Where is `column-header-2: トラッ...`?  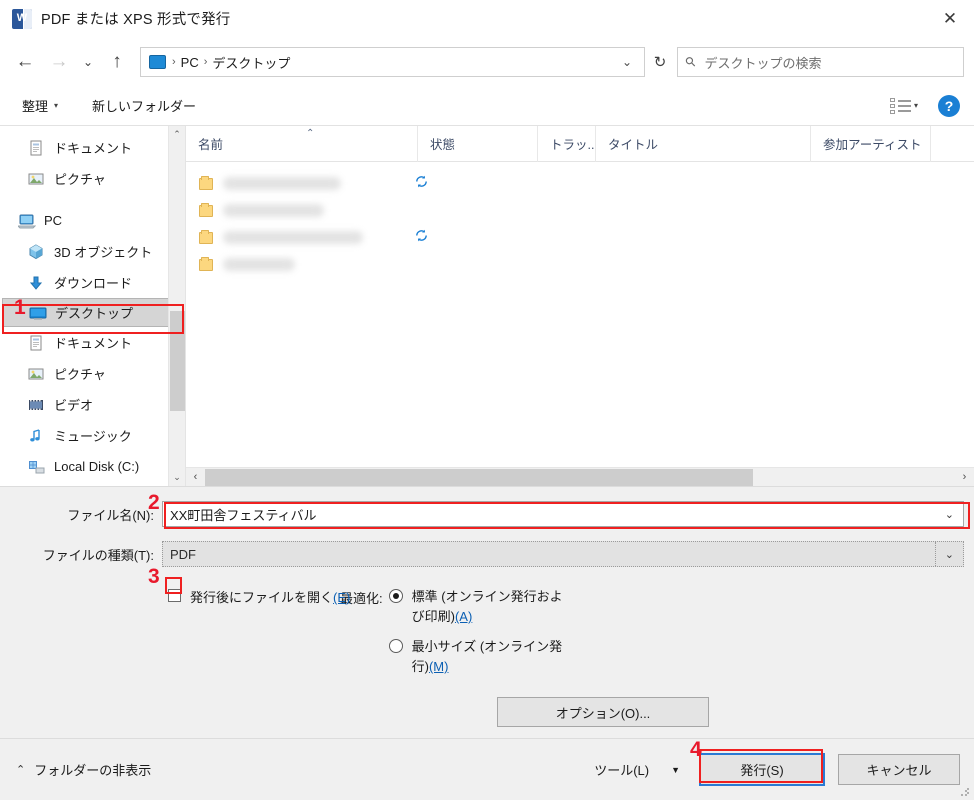 column-header-2: トラッ... is located at coordinates (567, 143).